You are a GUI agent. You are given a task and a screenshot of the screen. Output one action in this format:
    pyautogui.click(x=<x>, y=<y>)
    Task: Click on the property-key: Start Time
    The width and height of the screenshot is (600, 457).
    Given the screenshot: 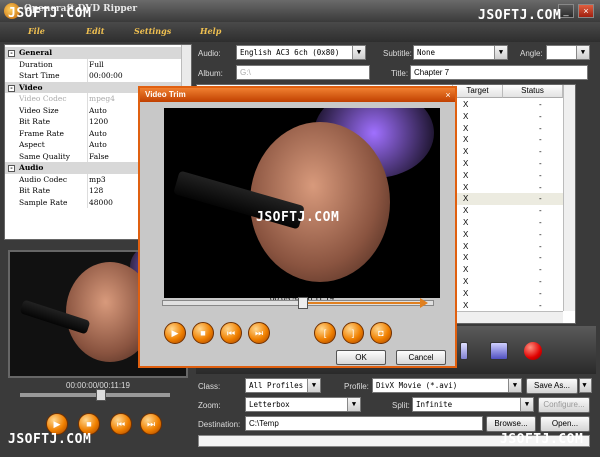 What is the action you would take?
    pyautogui.click(x=39, y=75)
    